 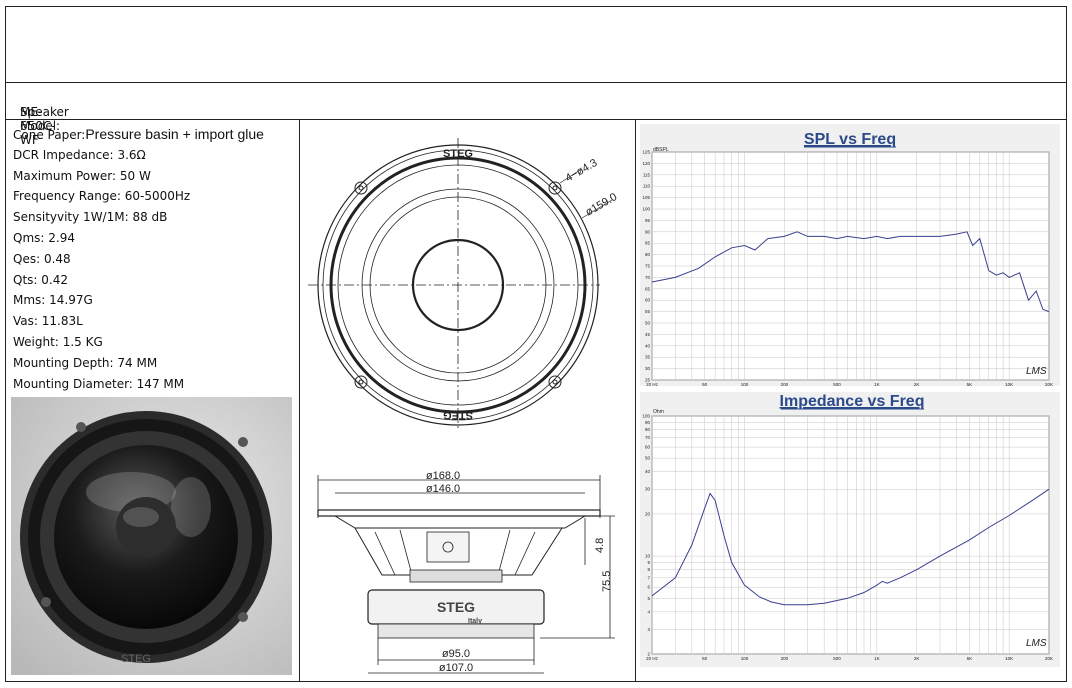 I want to click on spl-y-tick-label: 35, so click(x=648, y=357).